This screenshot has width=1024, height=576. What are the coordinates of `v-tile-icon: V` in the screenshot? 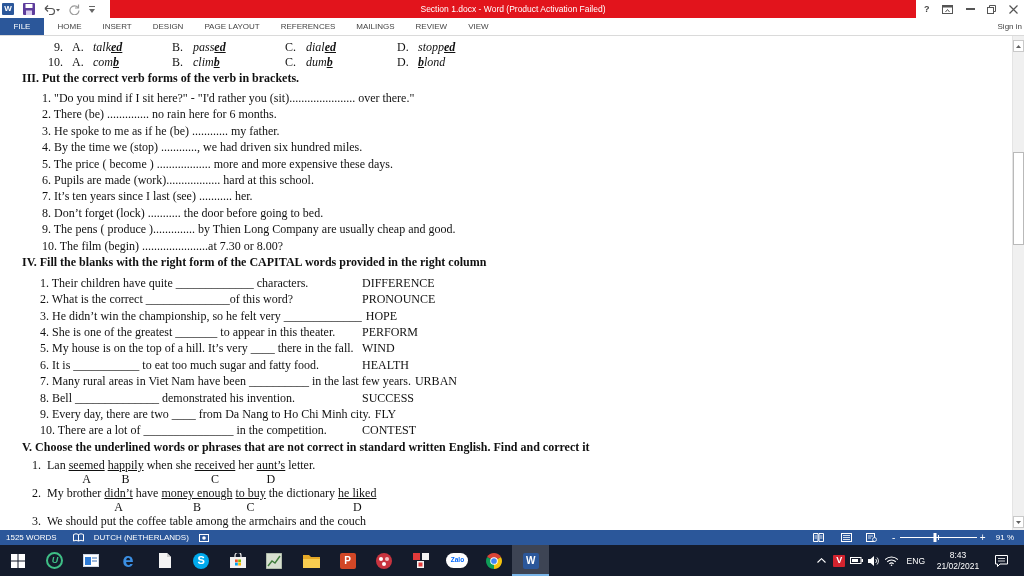 It's located at (839, 560).